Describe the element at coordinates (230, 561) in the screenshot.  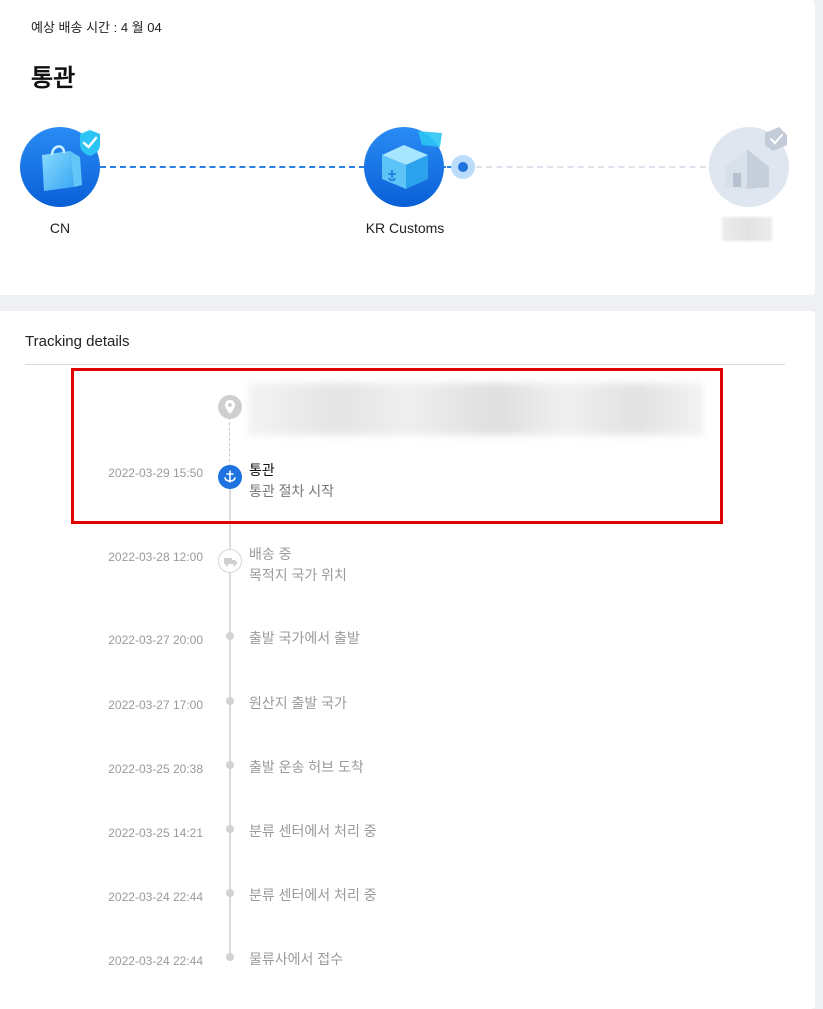
I see `truck-icon` at that location.